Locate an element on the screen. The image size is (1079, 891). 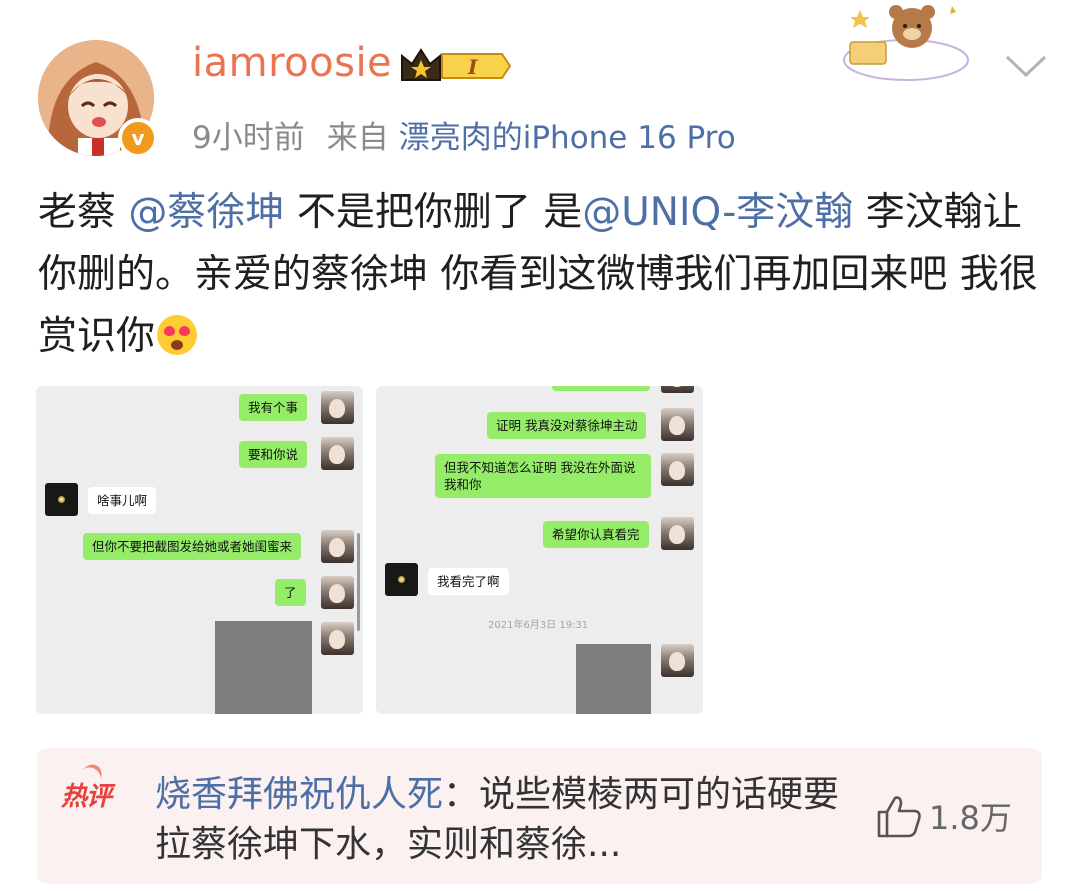
chat-bubble: 啥事儿啊 is located at coordinates (122, 500).